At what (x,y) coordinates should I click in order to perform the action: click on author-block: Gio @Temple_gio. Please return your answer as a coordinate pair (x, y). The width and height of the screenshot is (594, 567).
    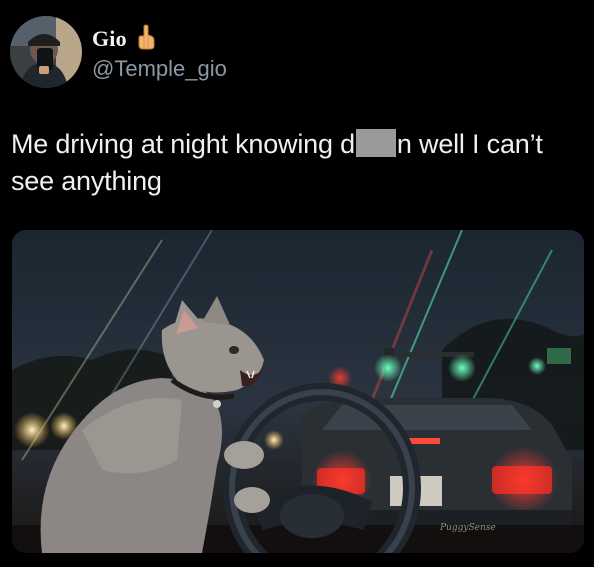
    Looking at the image, I should click on (159, 53).